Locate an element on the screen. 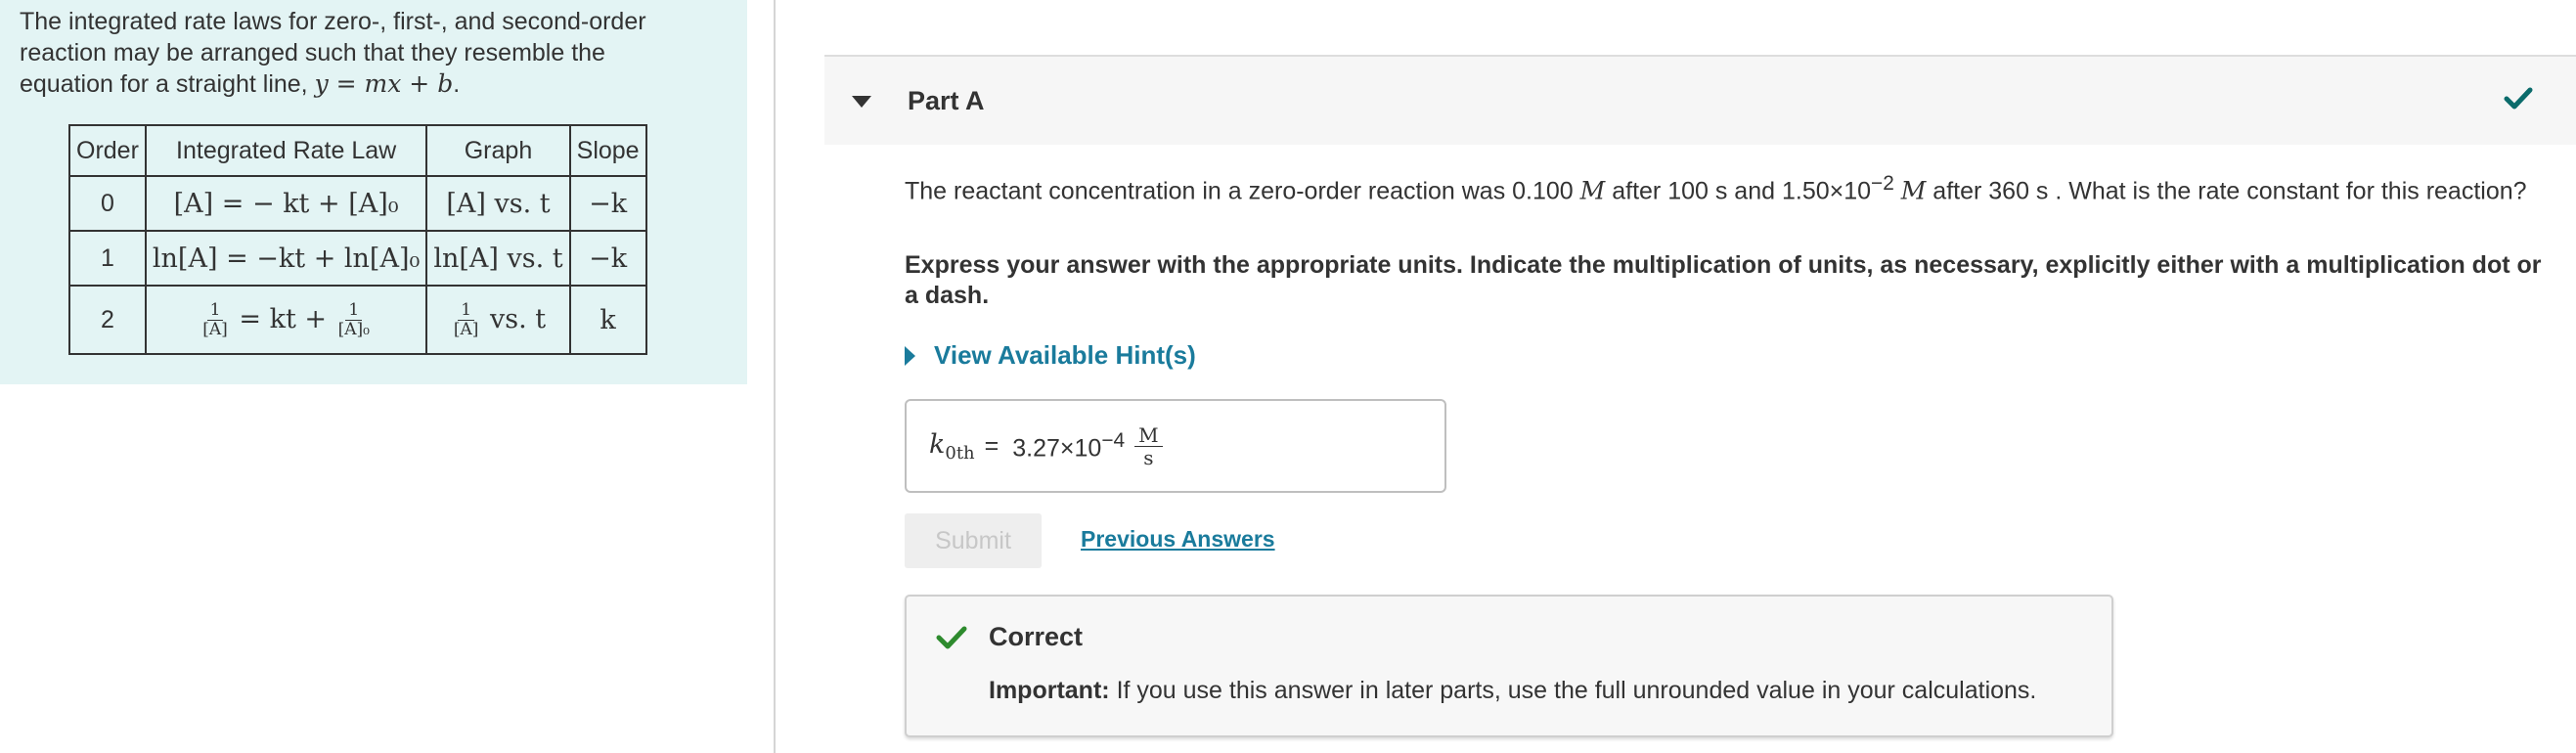  table-header-row: Order Integrated Rate Law Graph Slope is located at coordinates (357, 150).